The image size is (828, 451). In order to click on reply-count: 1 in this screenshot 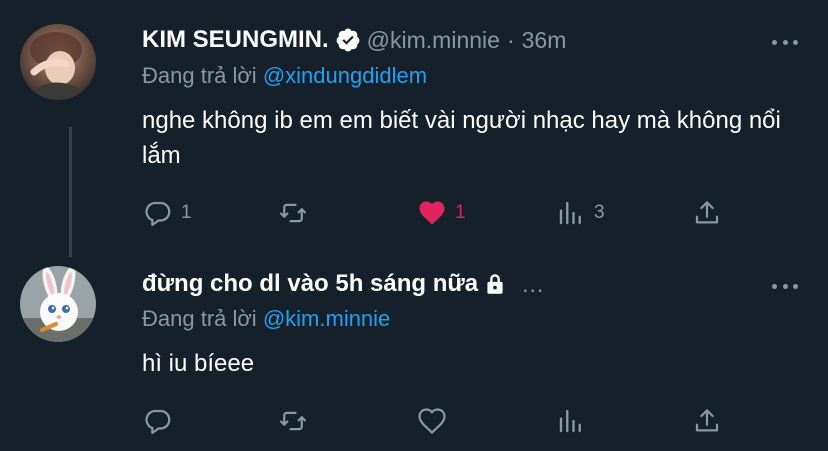, I will do `click(186, 212)`.